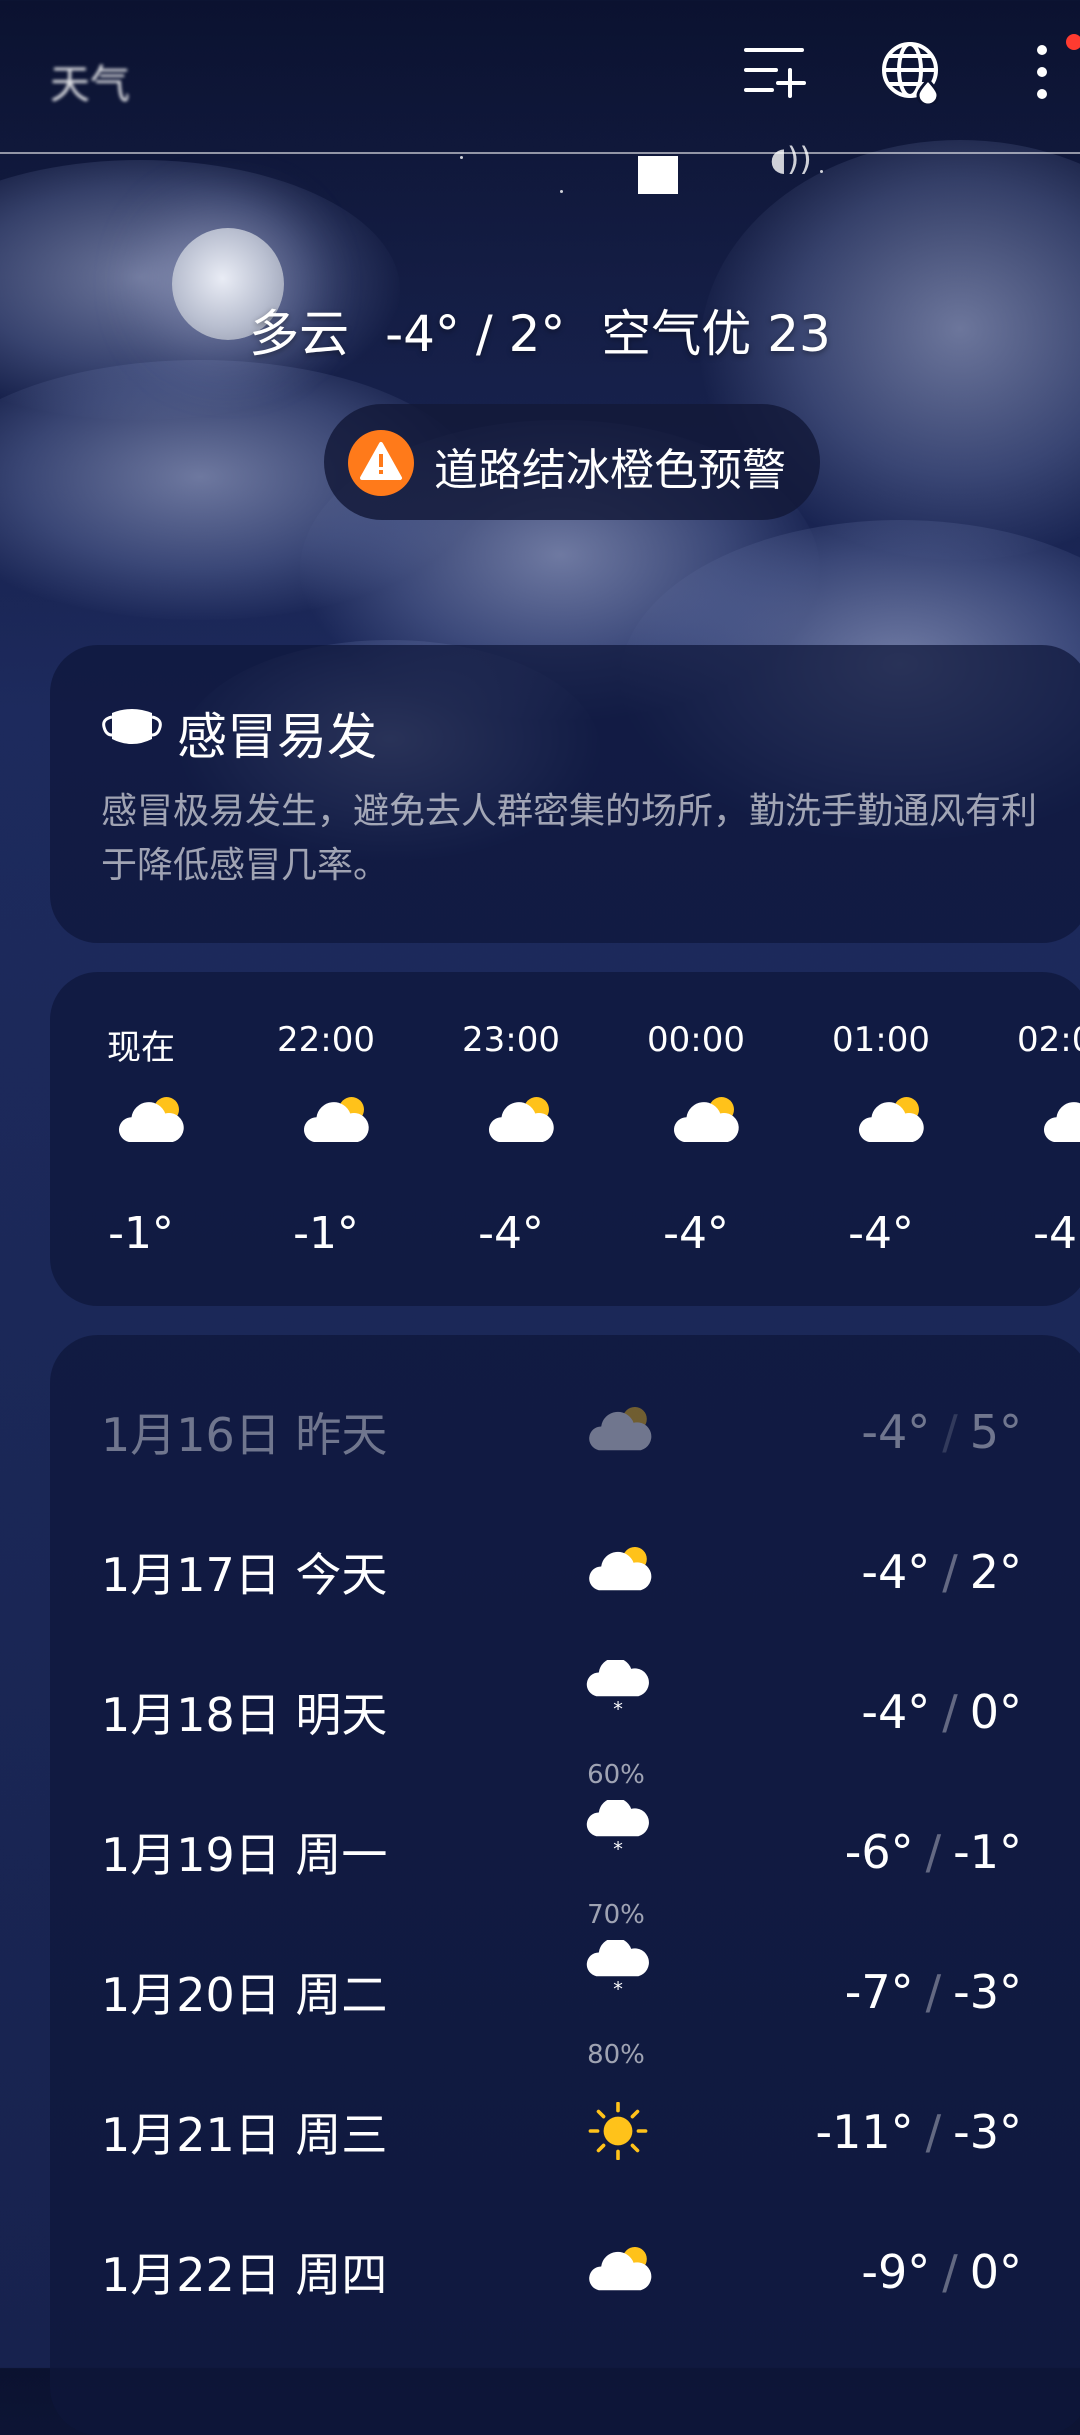  I want to click on low-temp: -9°, so click(896, 2272).